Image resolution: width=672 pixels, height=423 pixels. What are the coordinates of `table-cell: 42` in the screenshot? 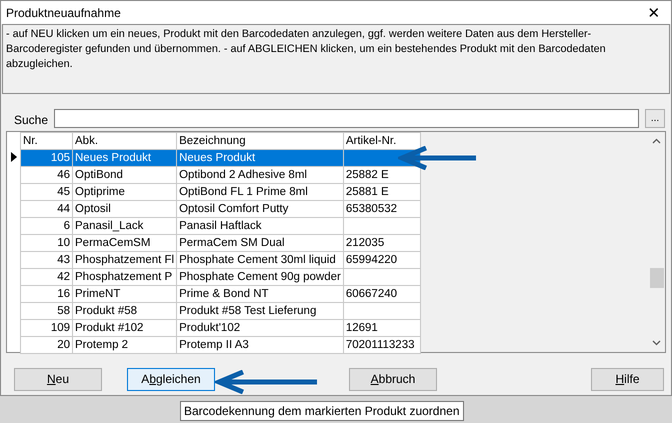 It's located at (46, 277).